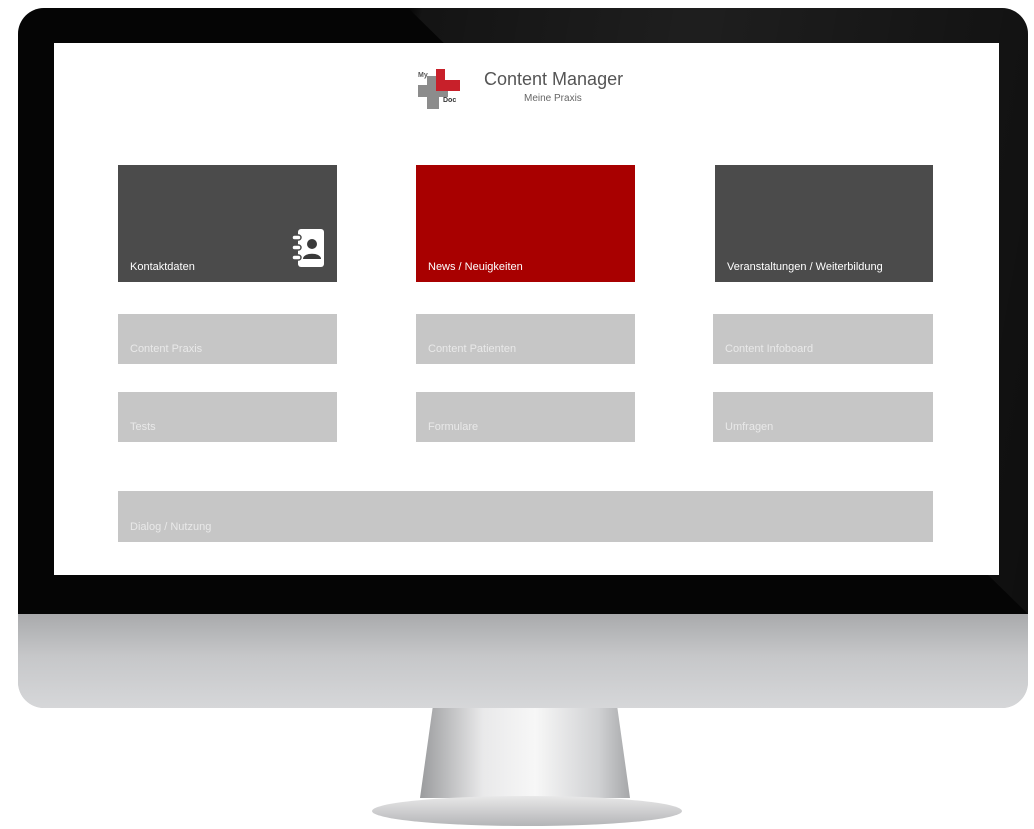 This screenshot has height=829, width=1034. Describe the element at coordinates (525, 339) in the screenshot. I see `tile-content-patienten: Content Patienten` at that location.